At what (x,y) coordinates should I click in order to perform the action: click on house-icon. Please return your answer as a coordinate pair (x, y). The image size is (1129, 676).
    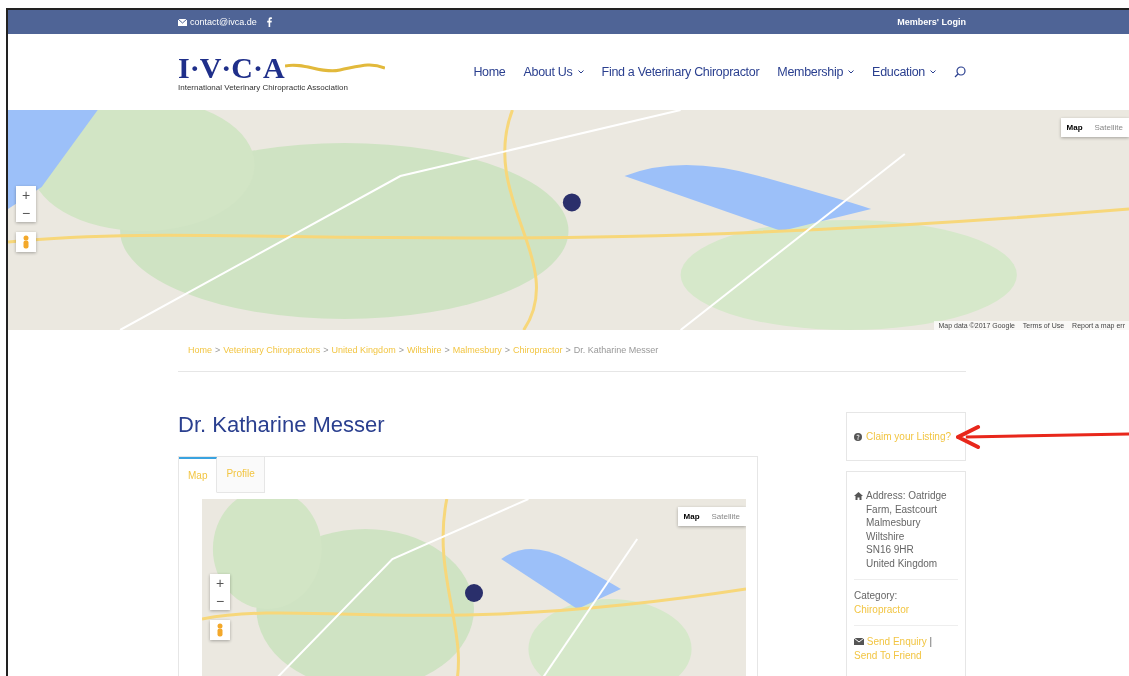
    Looking at the image, I should click on (858, 496).